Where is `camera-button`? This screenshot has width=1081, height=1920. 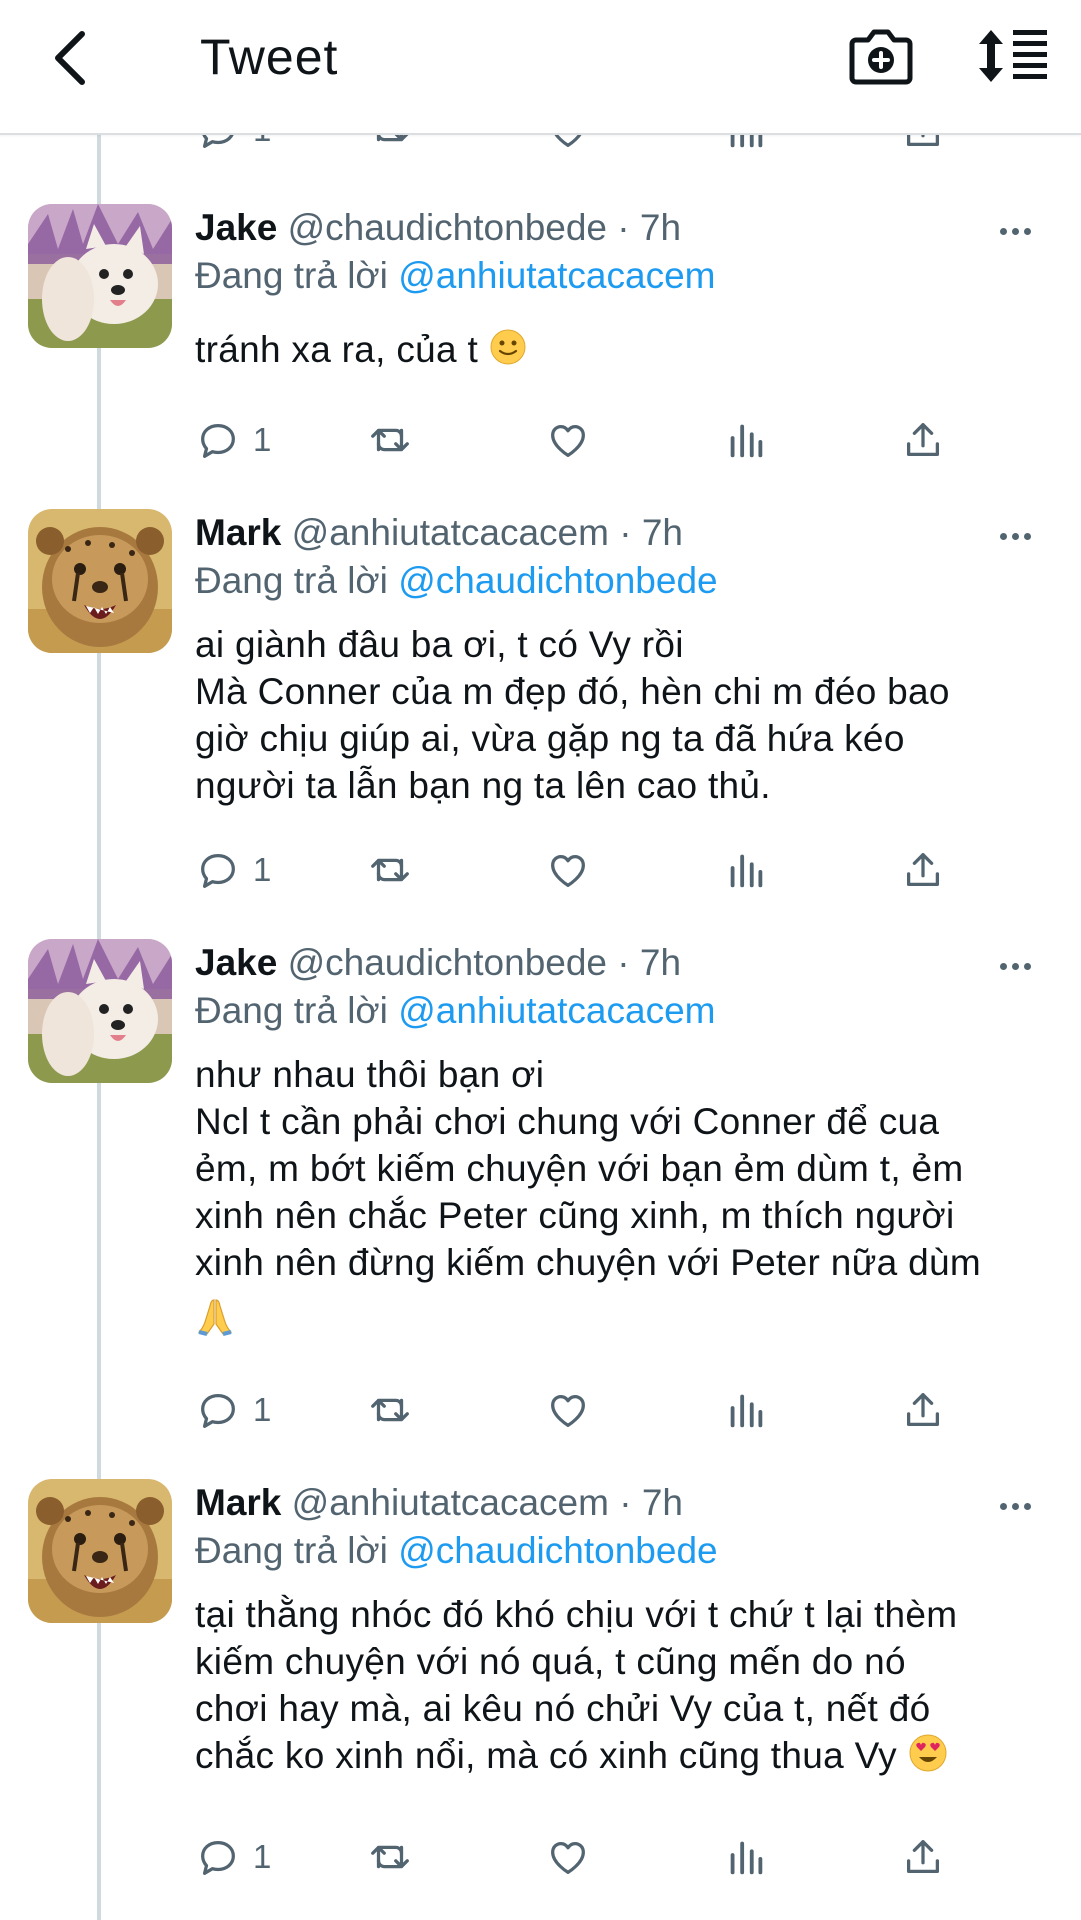 camera-button is located at coordinates (881, 56).